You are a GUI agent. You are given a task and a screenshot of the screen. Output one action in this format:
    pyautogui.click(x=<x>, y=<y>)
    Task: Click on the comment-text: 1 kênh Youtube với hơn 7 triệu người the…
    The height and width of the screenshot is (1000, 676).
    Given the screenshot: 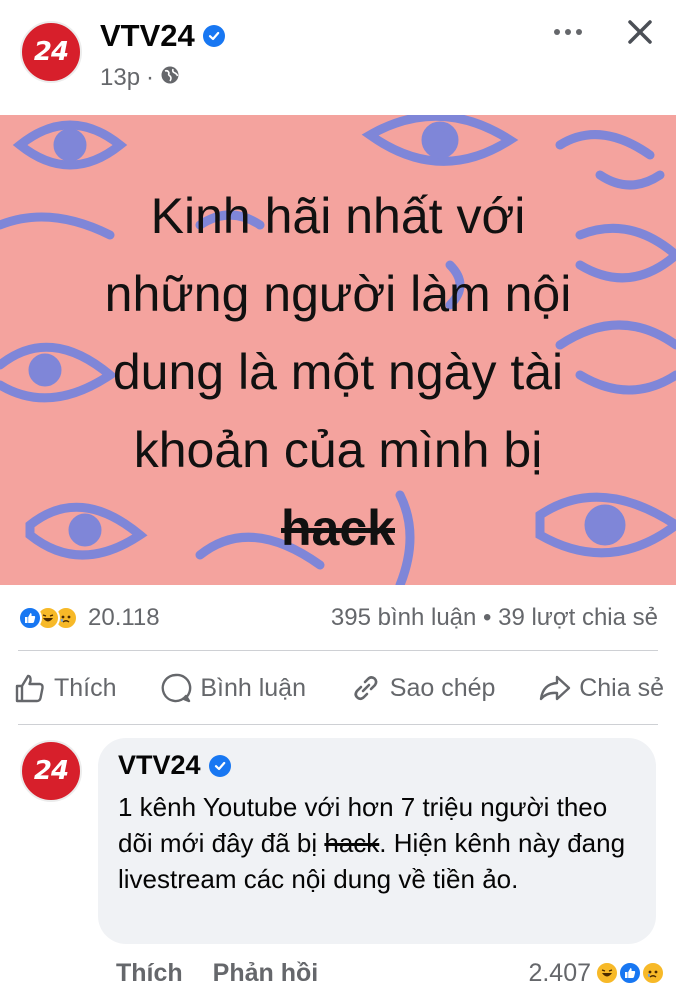 What is the action you would take?
    pyautogui.click(x=377, y=843)
    